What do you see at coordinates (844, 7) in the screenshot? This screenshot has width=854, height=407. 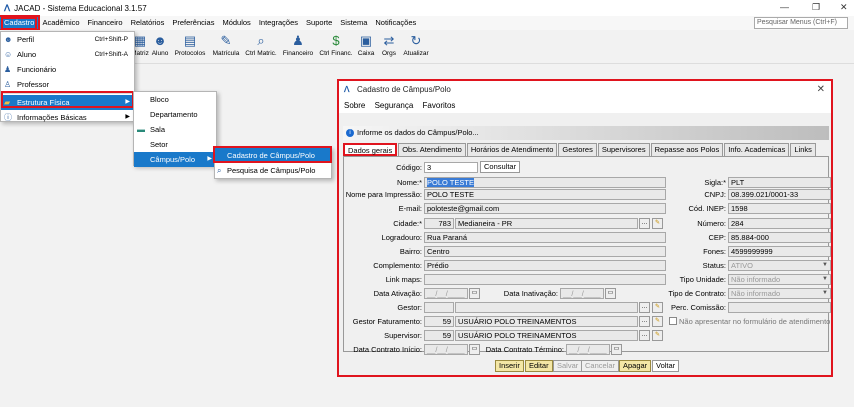 I see `close-button: ✕` at bounding box center [844, 7].